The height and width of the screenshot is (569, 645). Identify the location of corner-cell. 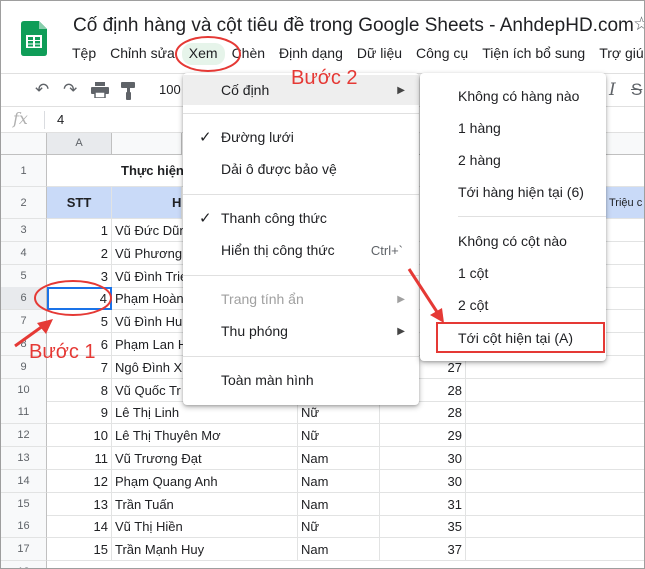
(24, 144).